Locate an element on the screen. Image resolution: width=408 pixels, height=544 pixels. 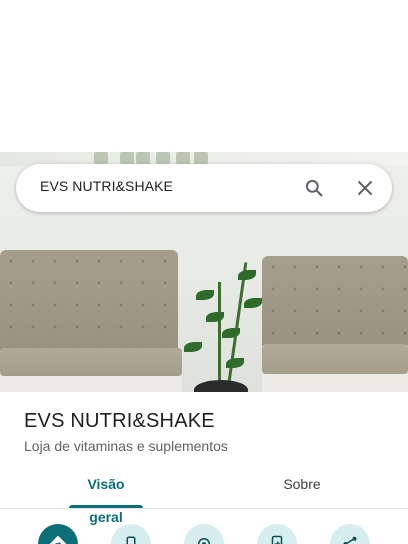
send-to-phone-button is located at coordinates (277, 534).